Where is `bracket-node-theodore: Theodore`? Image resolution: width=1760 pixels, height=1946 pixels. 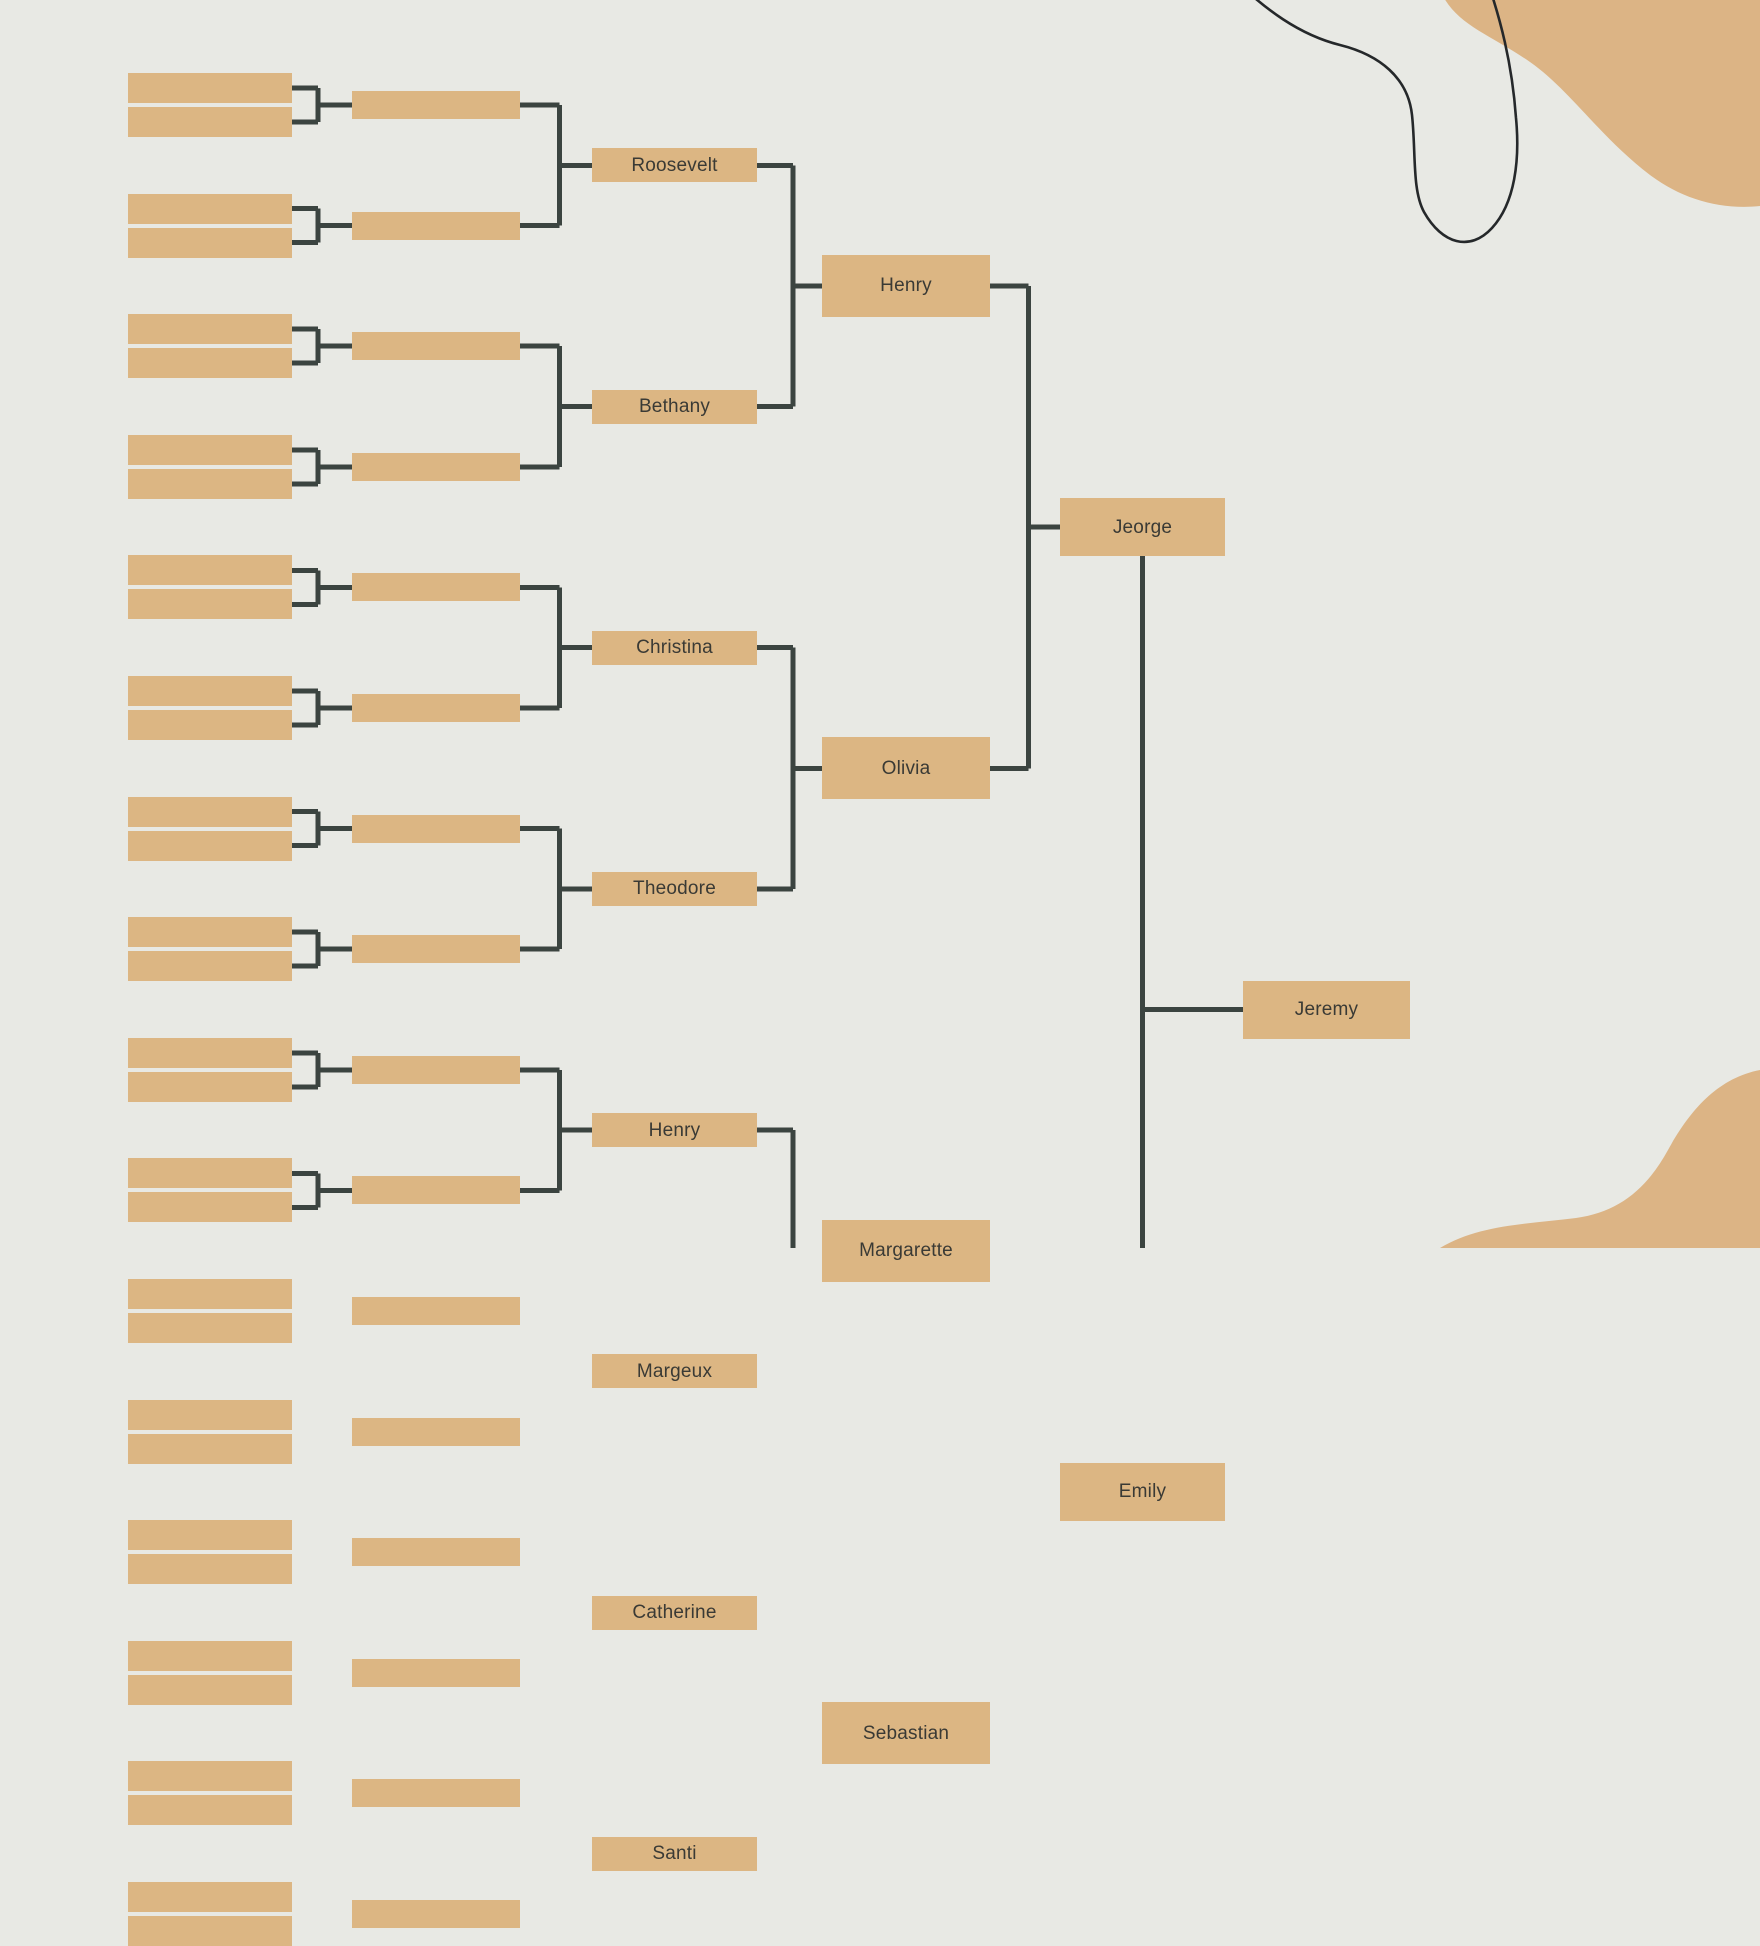 bracket-node-theodore: Theodore is located at coordinates (674, 888).